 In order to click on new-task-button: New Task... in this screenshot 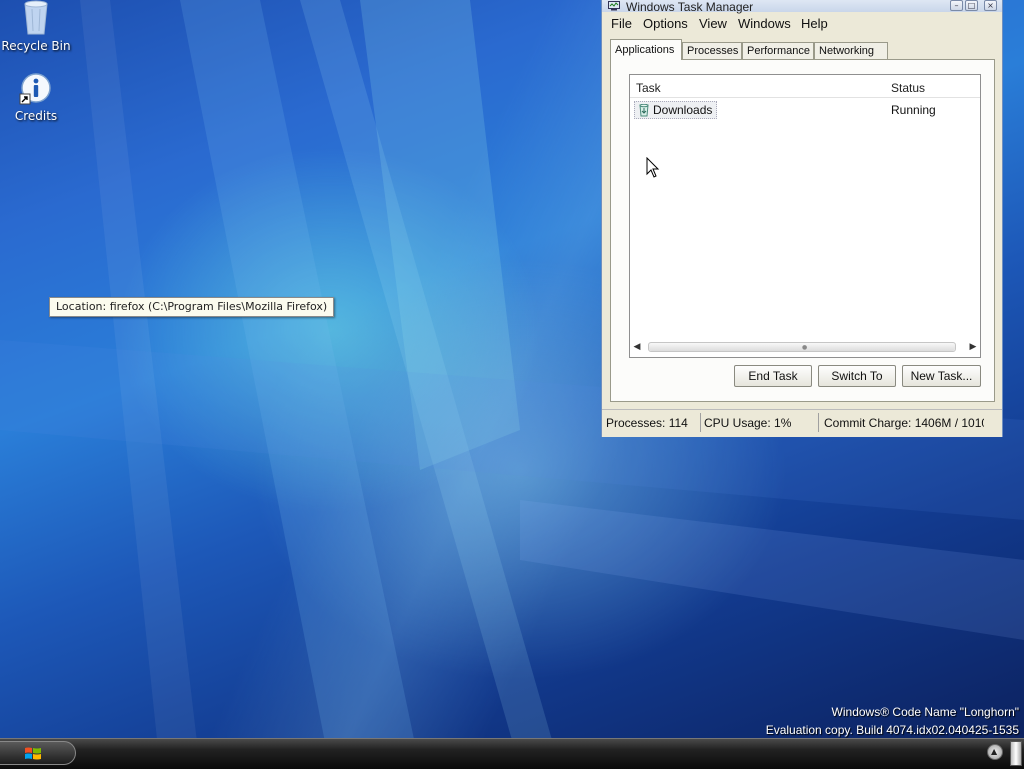, I will do `click(941, 376)`.